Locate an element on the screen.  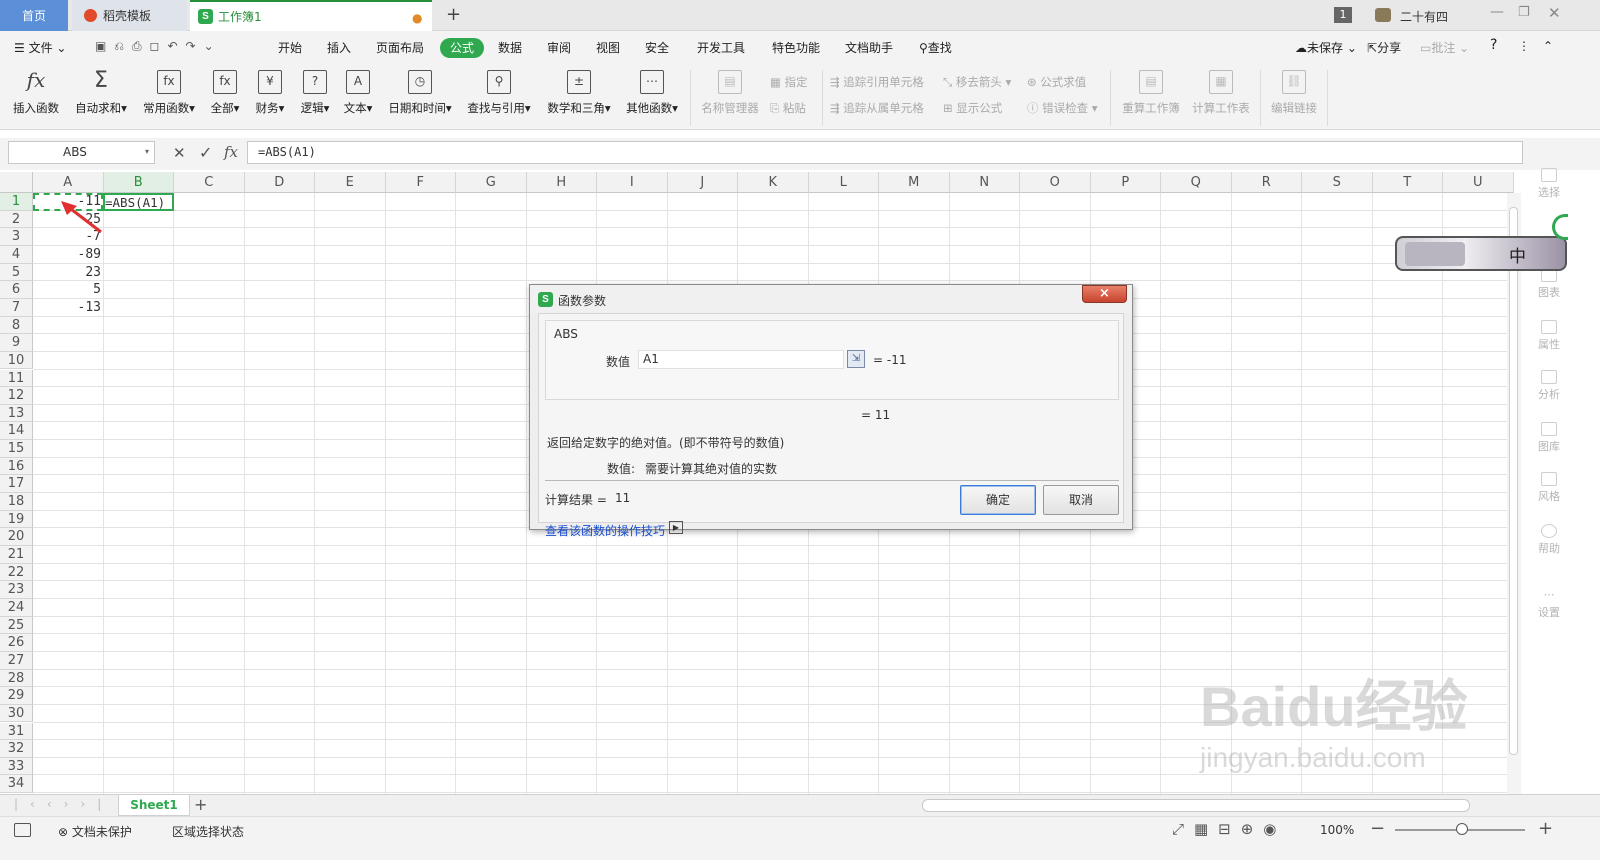
avatar is located at coordinates (1383, 15).